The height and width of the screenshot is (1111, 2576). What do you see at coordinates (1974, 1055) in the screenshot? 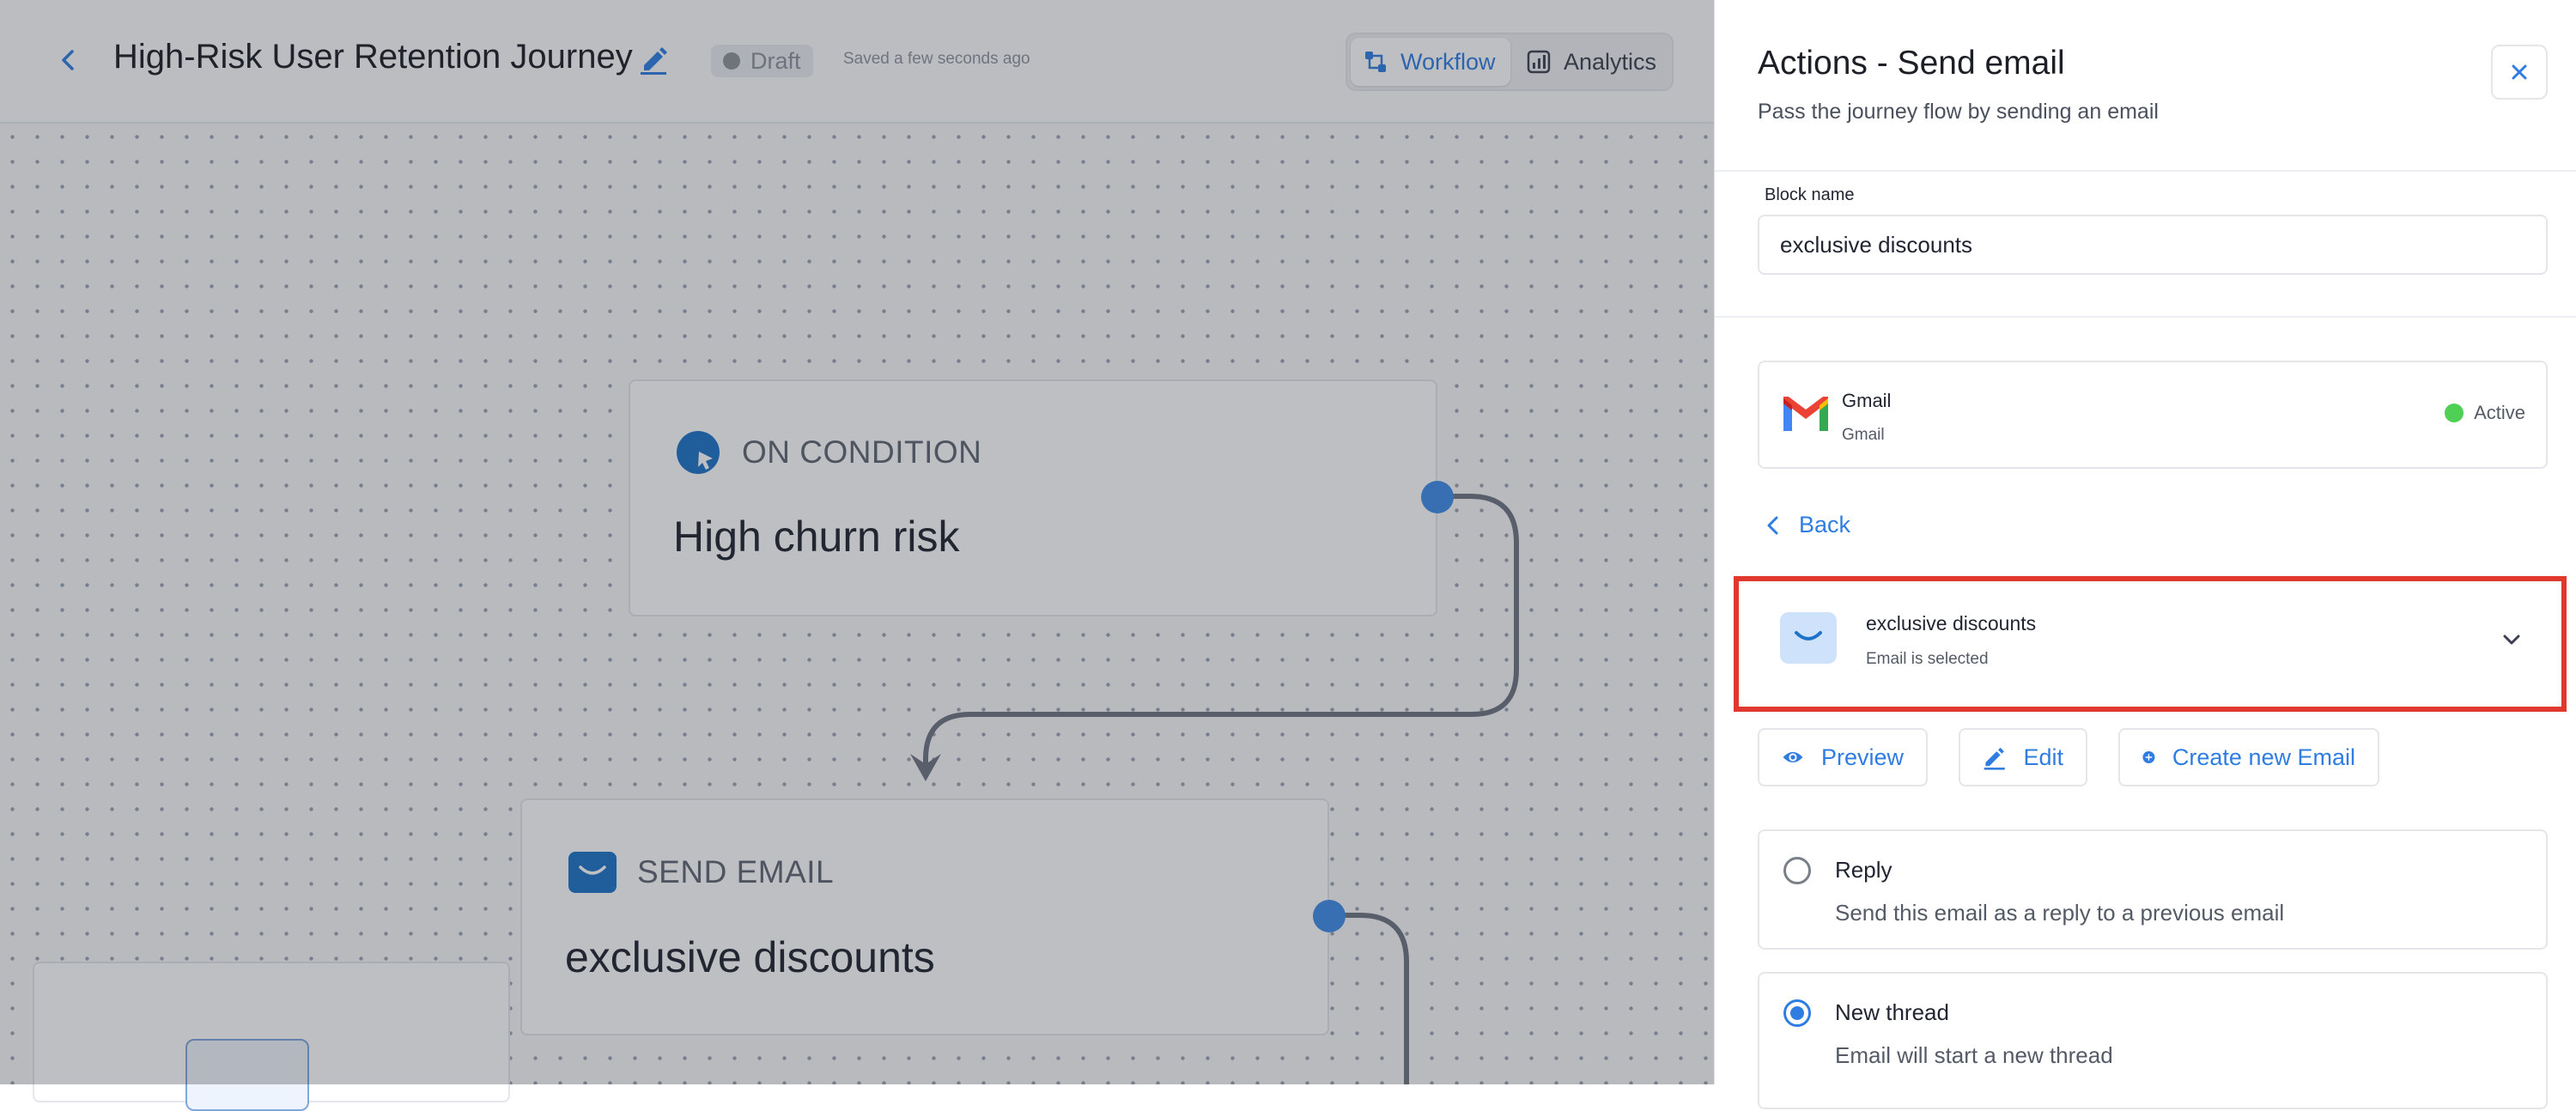
I see `new-thread-option-description: Email will start a new thread` at bounding box center [1974, 1055].